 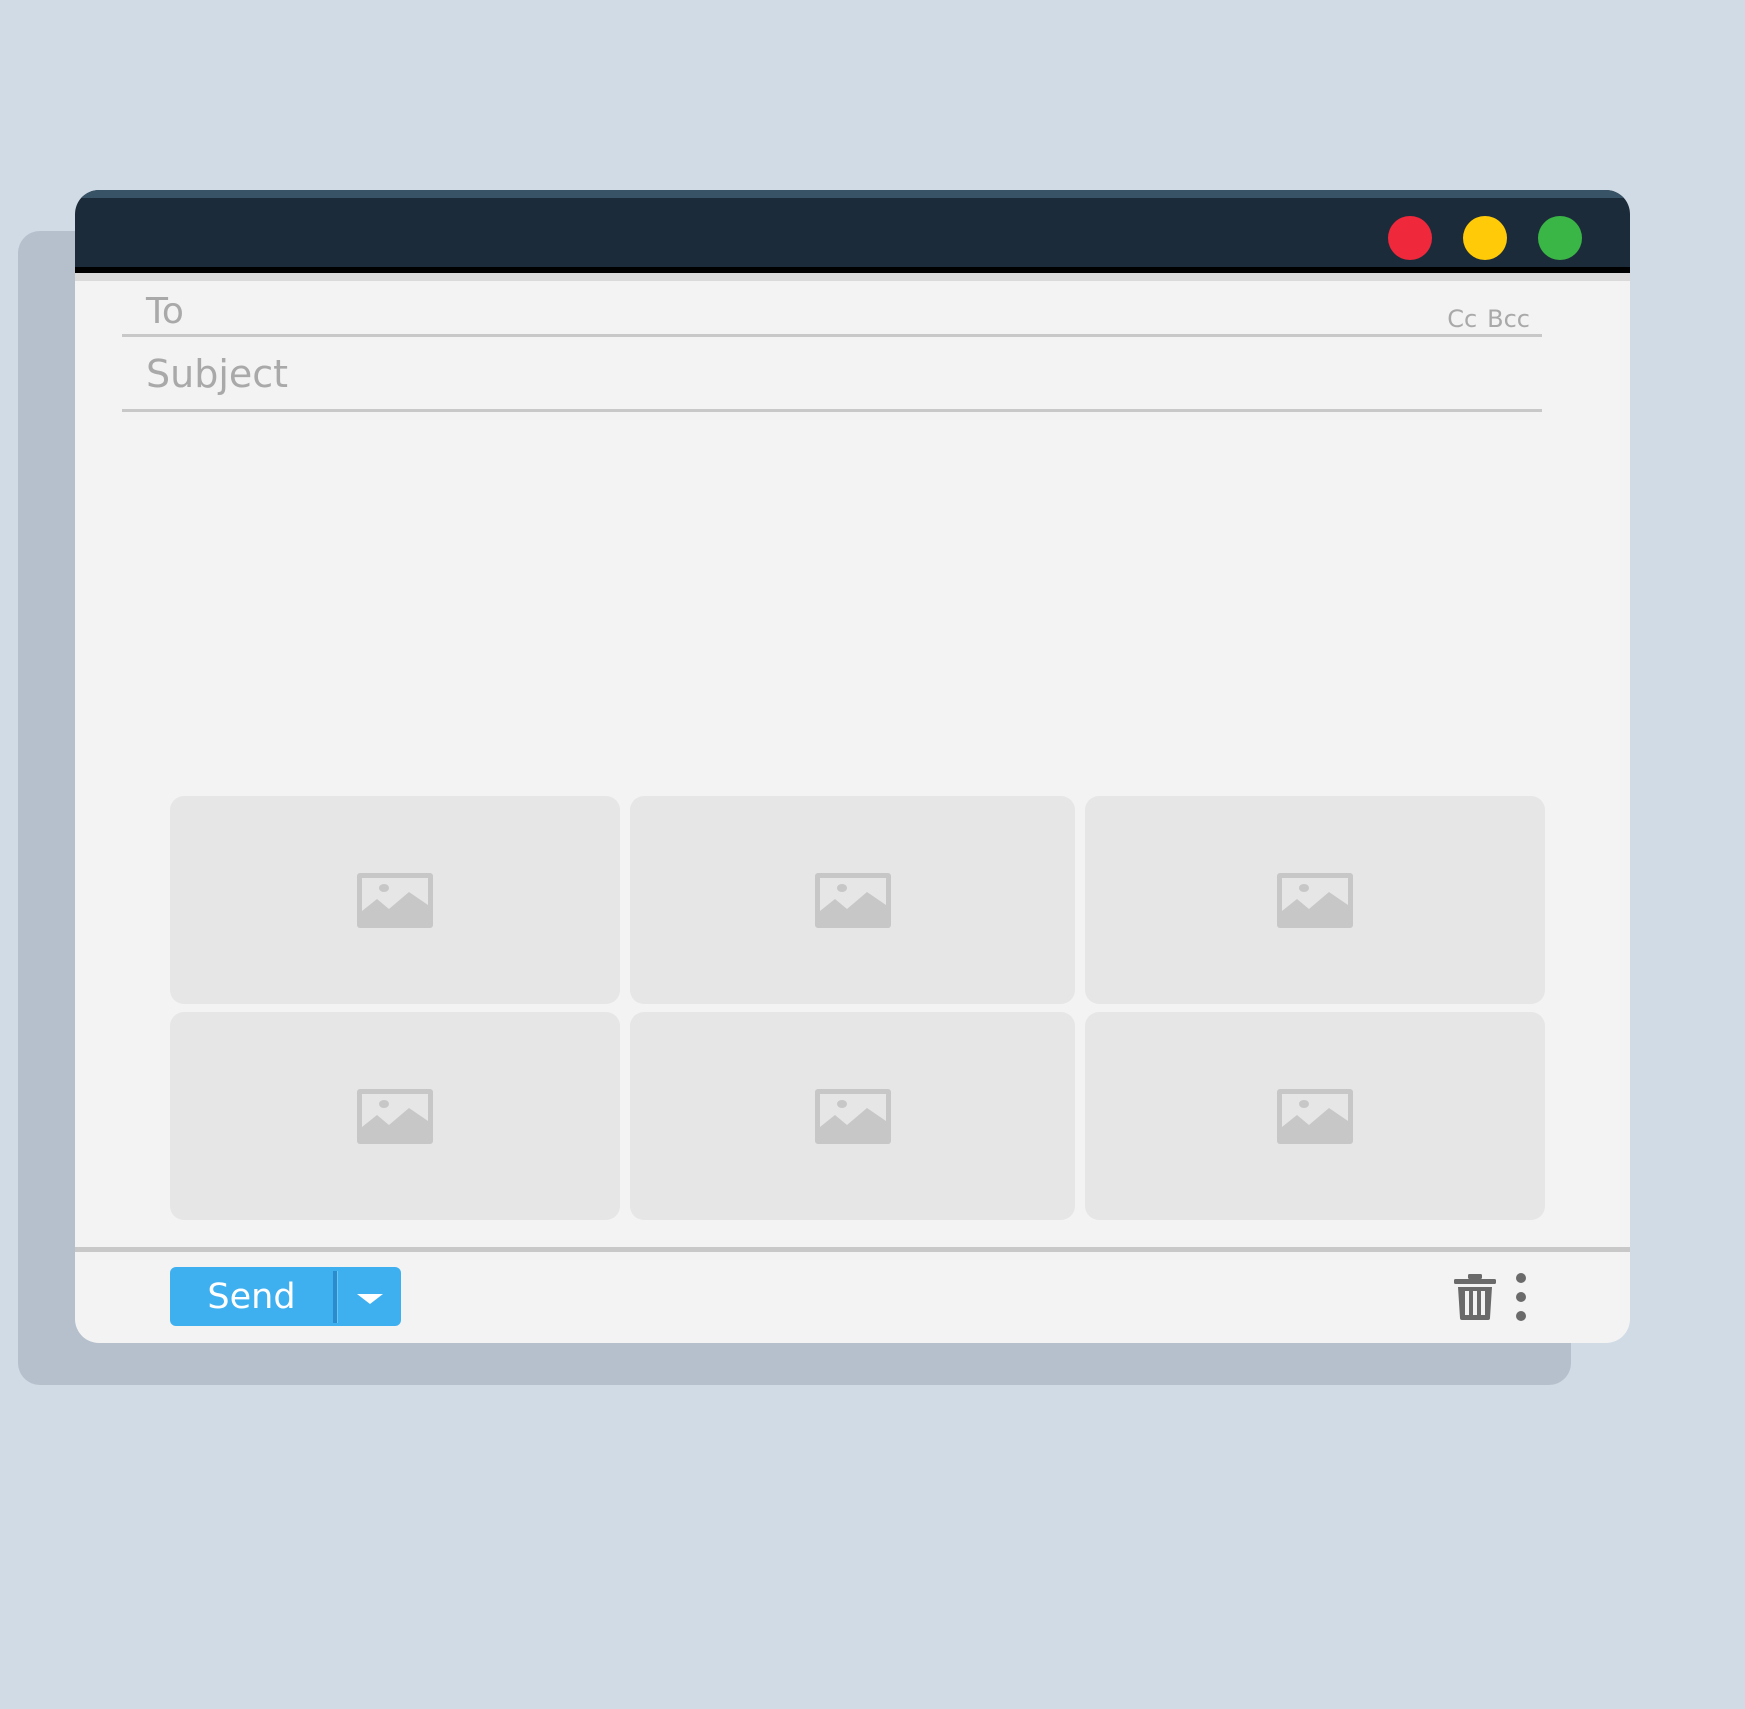 What do you see at coordinates (1462, 319) in the screenshot?
I see `cc-link: Cc` at bounding box center [1462, 319].